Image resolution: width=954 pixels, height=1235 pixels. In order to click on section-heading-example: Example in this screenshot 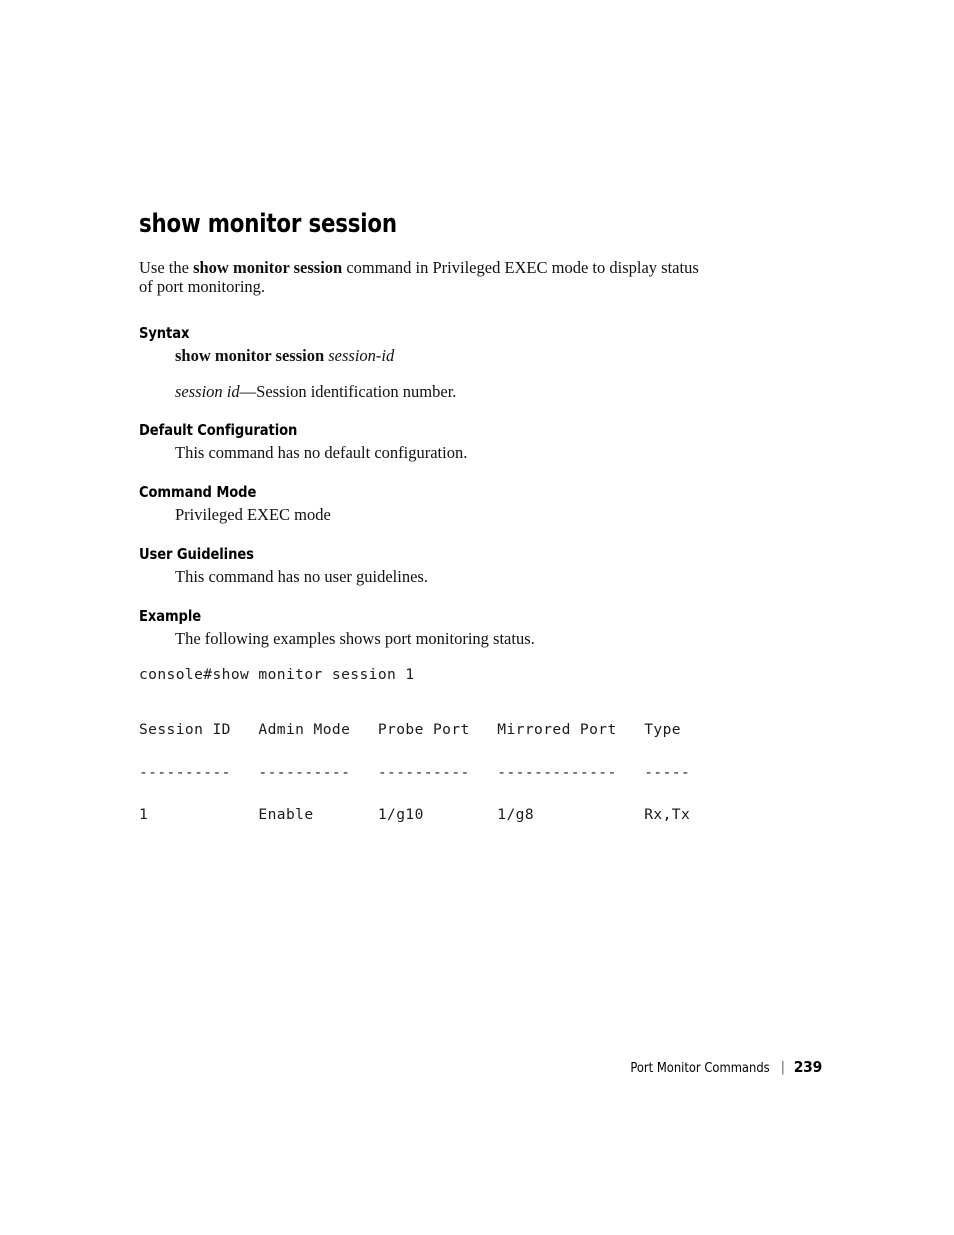, I will do `click(170, 615)`.